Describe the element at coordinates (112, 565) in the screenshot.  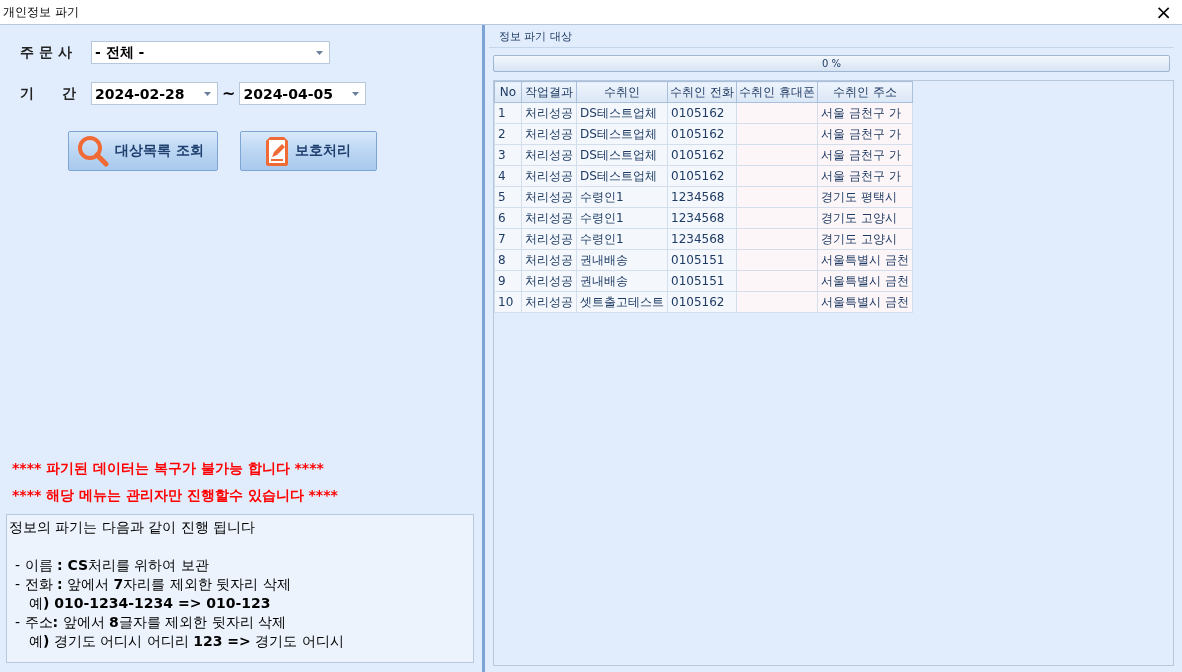
I see `note-line: - 이름 : CS처리를 위하여 보관` at that location.